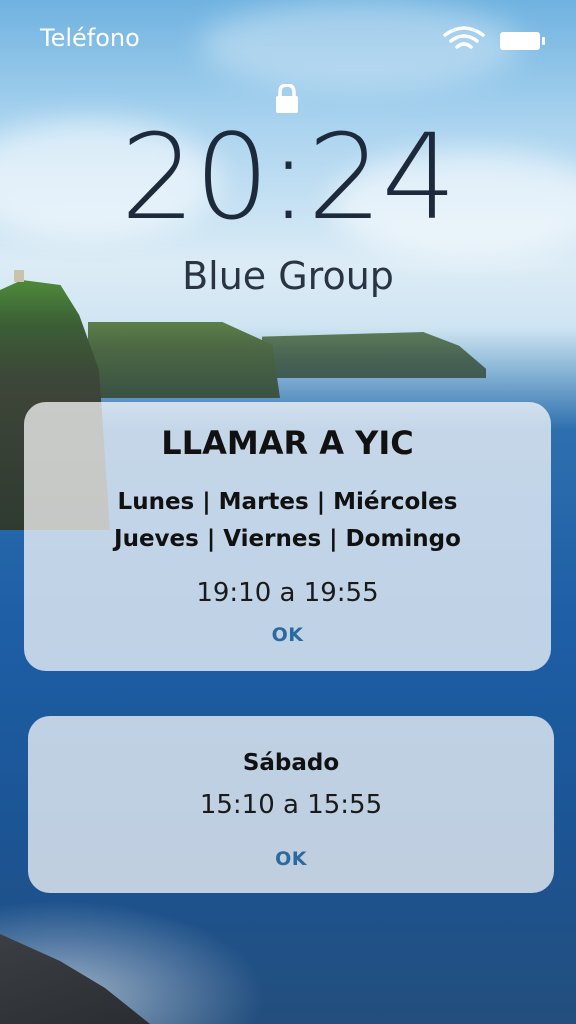 This screenshot has width=576, height=1024. Describe the element at coordinates (287, 443) in the screenshot. I see `notification-title: LLAMAR A YIC` at that location.